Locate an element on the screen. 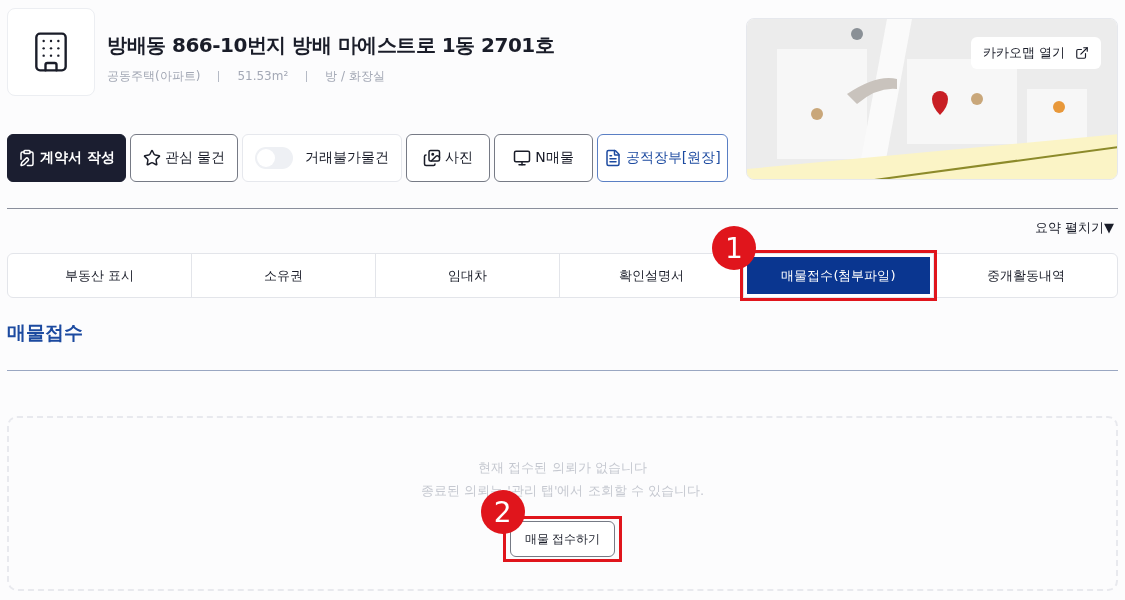 The height and width of the screenshot is (600, 1125). property-title: 방배동 866-10번지 방배 마에스트로 1동 2701호 is located at coordinates (331, 45).